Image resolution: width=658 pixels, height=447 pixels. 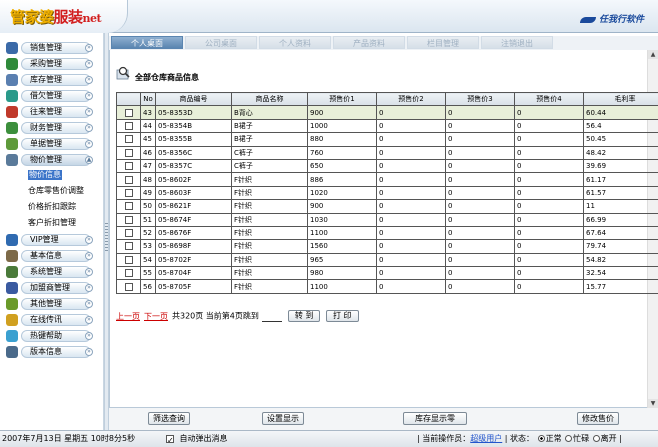 What do you see at coordinates (283, 418) in the screenshot?
I see `display-settings-button: 设置显示` at bounding box center [283, 418].